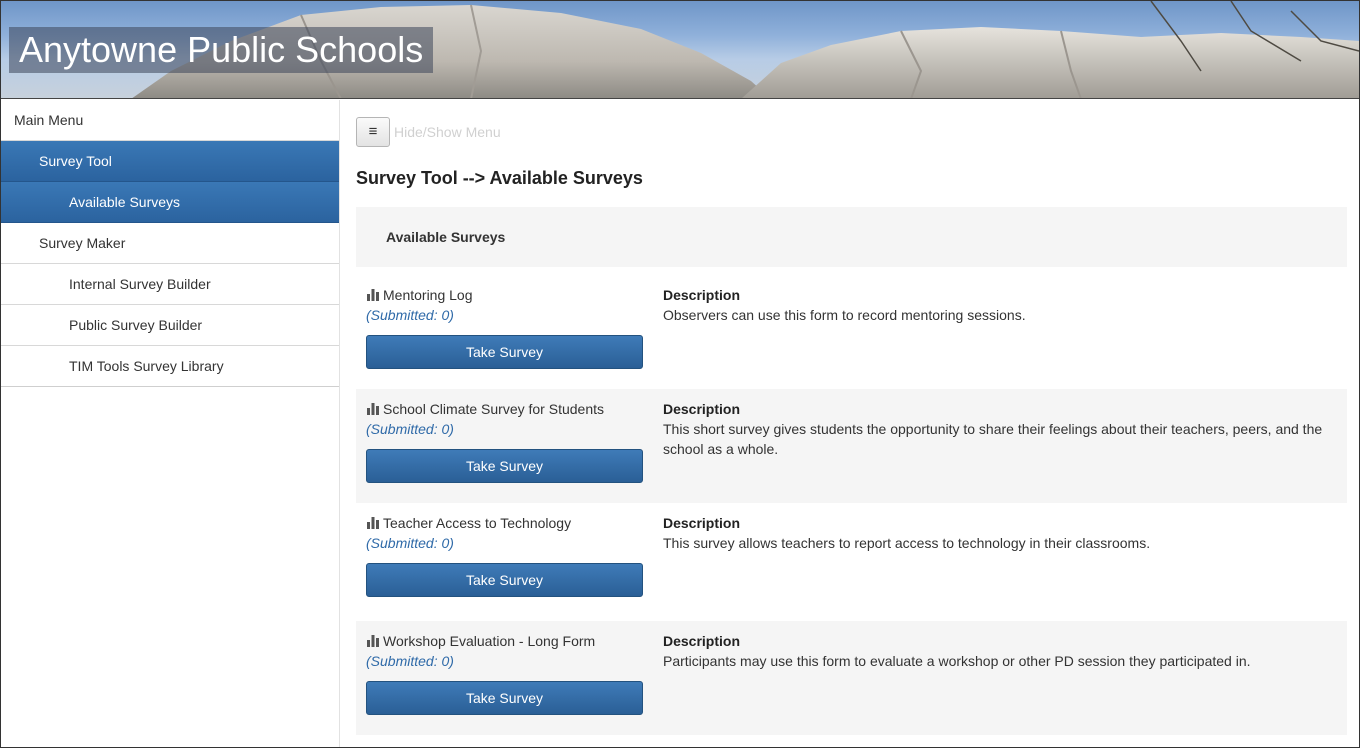 The height and width of the screenshot is (748, 1360). What do you see at coordinates (468, 523) in the screenshot?
I see `survey-name: Teacher Access to Technology` at bounding box center [468, 523].